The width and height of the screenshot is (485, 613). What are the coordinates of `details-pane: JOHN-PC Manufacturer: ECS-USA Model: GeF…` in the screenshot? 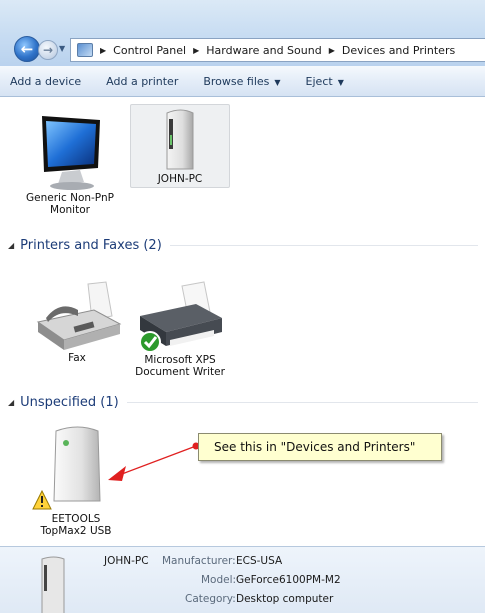 It's located at (242, 579).